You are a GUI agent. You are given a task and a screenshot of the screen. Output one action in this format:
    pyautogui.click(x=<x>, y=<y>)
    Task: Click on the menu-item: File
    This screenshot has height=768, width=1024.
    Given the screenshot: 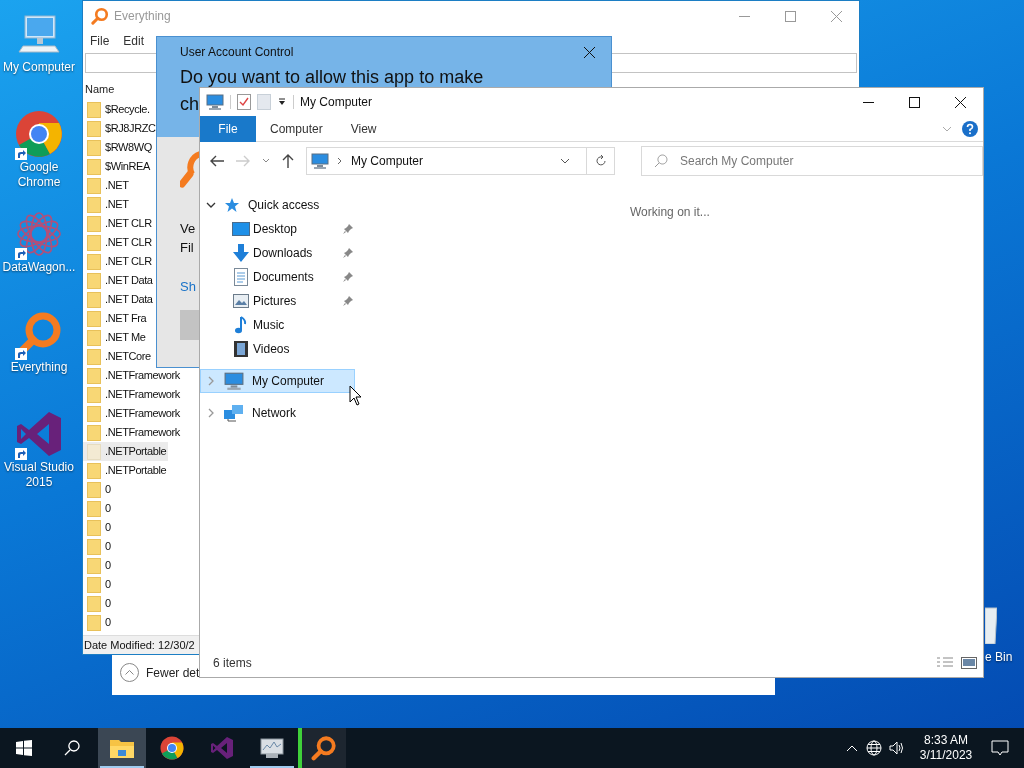 What is the action you would take?
    pyautogui.click(x=100, y=41)
    